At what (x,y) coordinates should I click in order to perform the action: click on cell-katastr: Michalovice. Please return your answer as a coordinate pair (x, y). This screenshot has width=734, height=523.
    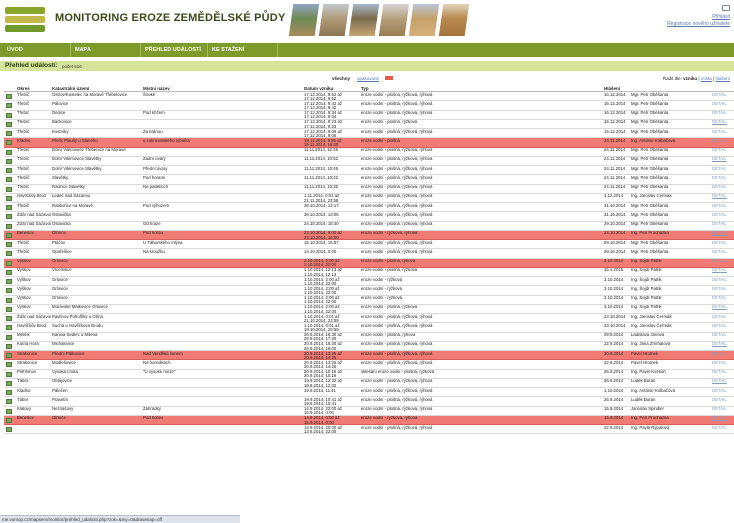
    Looking at the image, I should click on (63, 344).